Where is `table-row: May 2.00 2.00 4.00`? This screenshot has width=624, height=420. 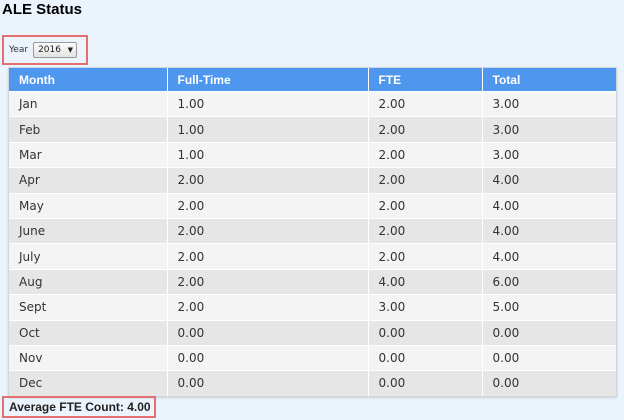
table-row: May 2.00 2.00 4.00 is located at coordinates (312, 205).